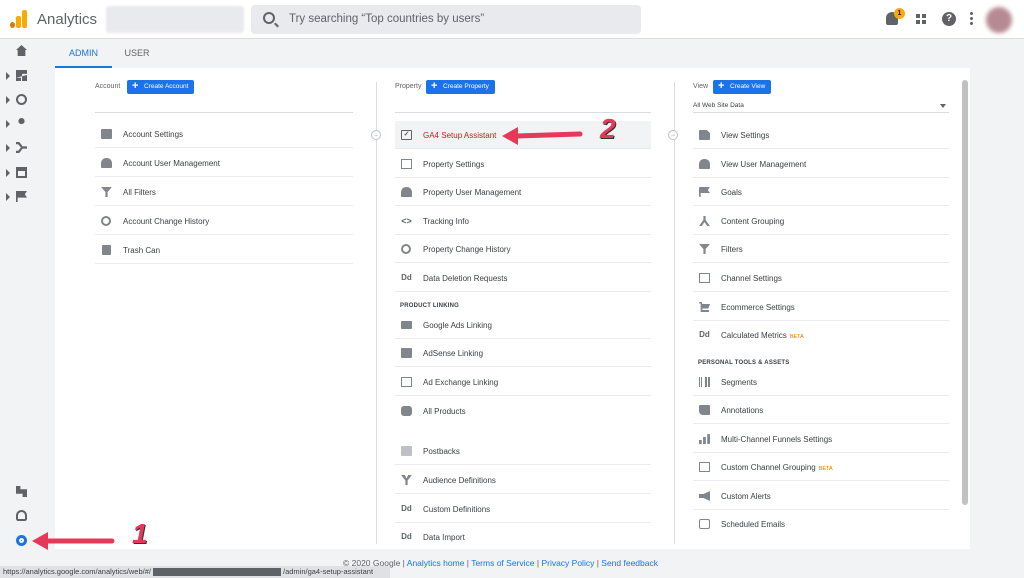  What do you see at coordinates (542, 136) in the screenshot?
I see `arrow-to-ga4` at bounding box center [542, 136].